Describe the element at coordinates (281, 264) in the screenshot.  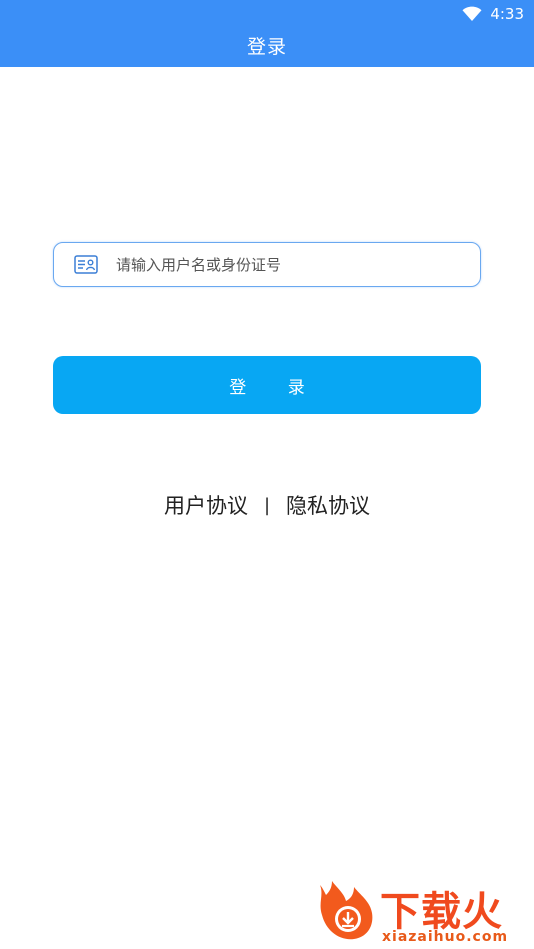
I see `username-or-id-input` at that location.